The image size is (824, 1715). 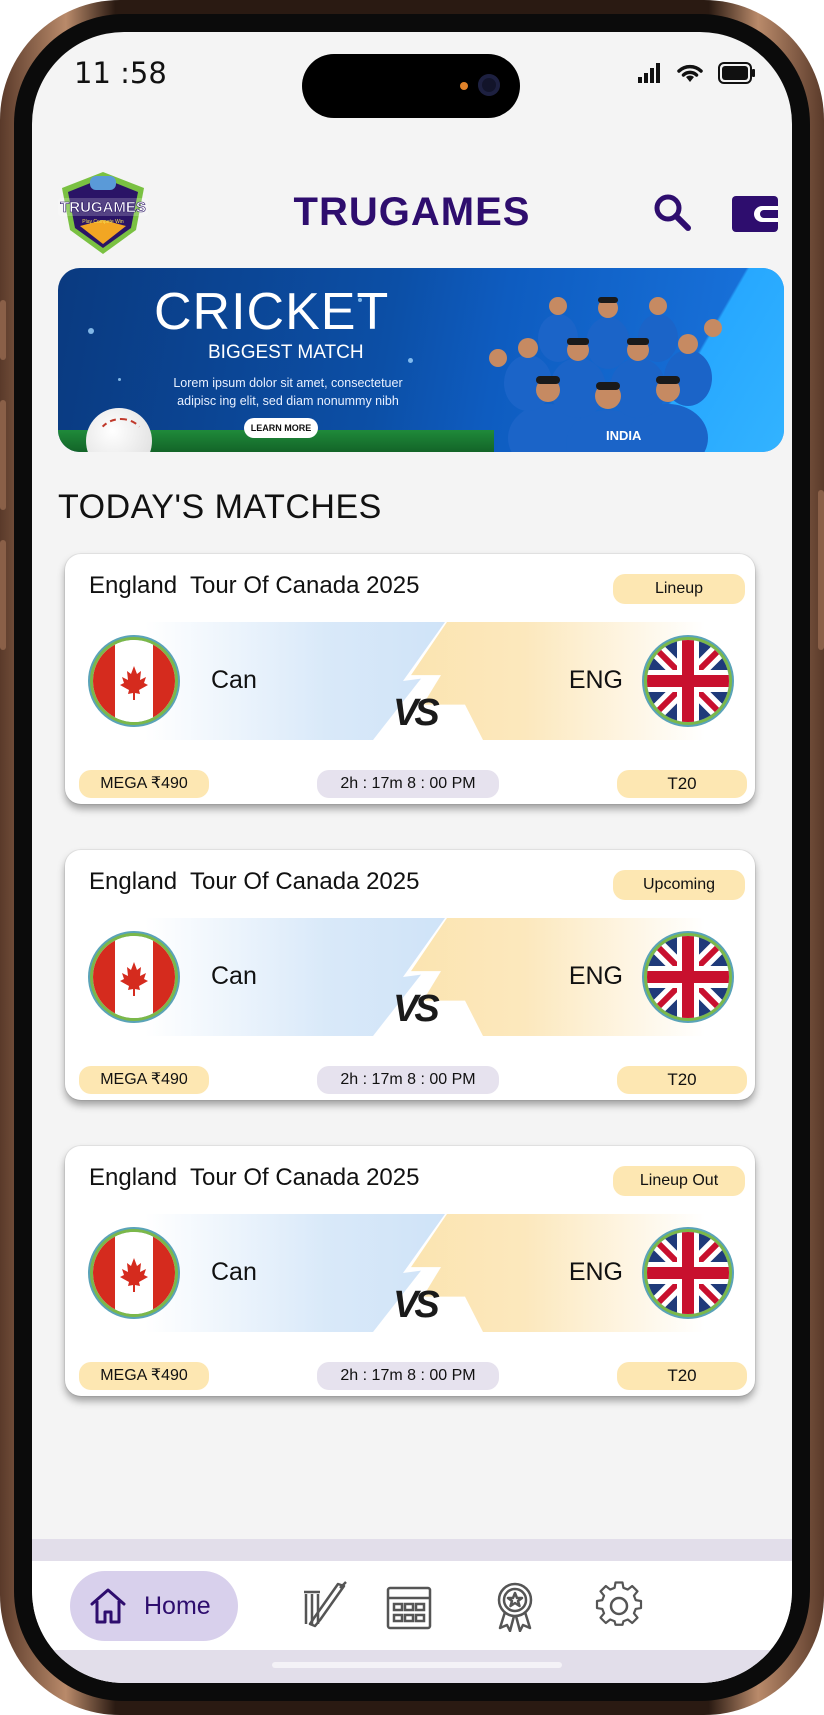 I want to click on settings-icon, so click(x=619, y=1606).